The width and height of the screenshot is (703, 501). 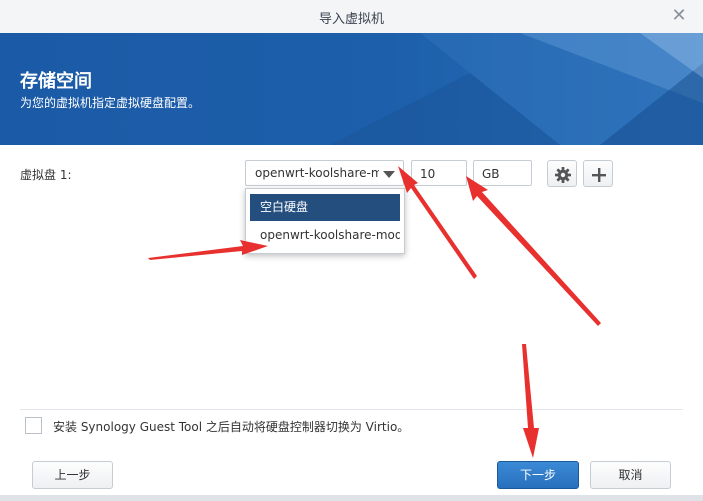 I want to click on section-heading: 存储空间, so click(x=56, y=81).